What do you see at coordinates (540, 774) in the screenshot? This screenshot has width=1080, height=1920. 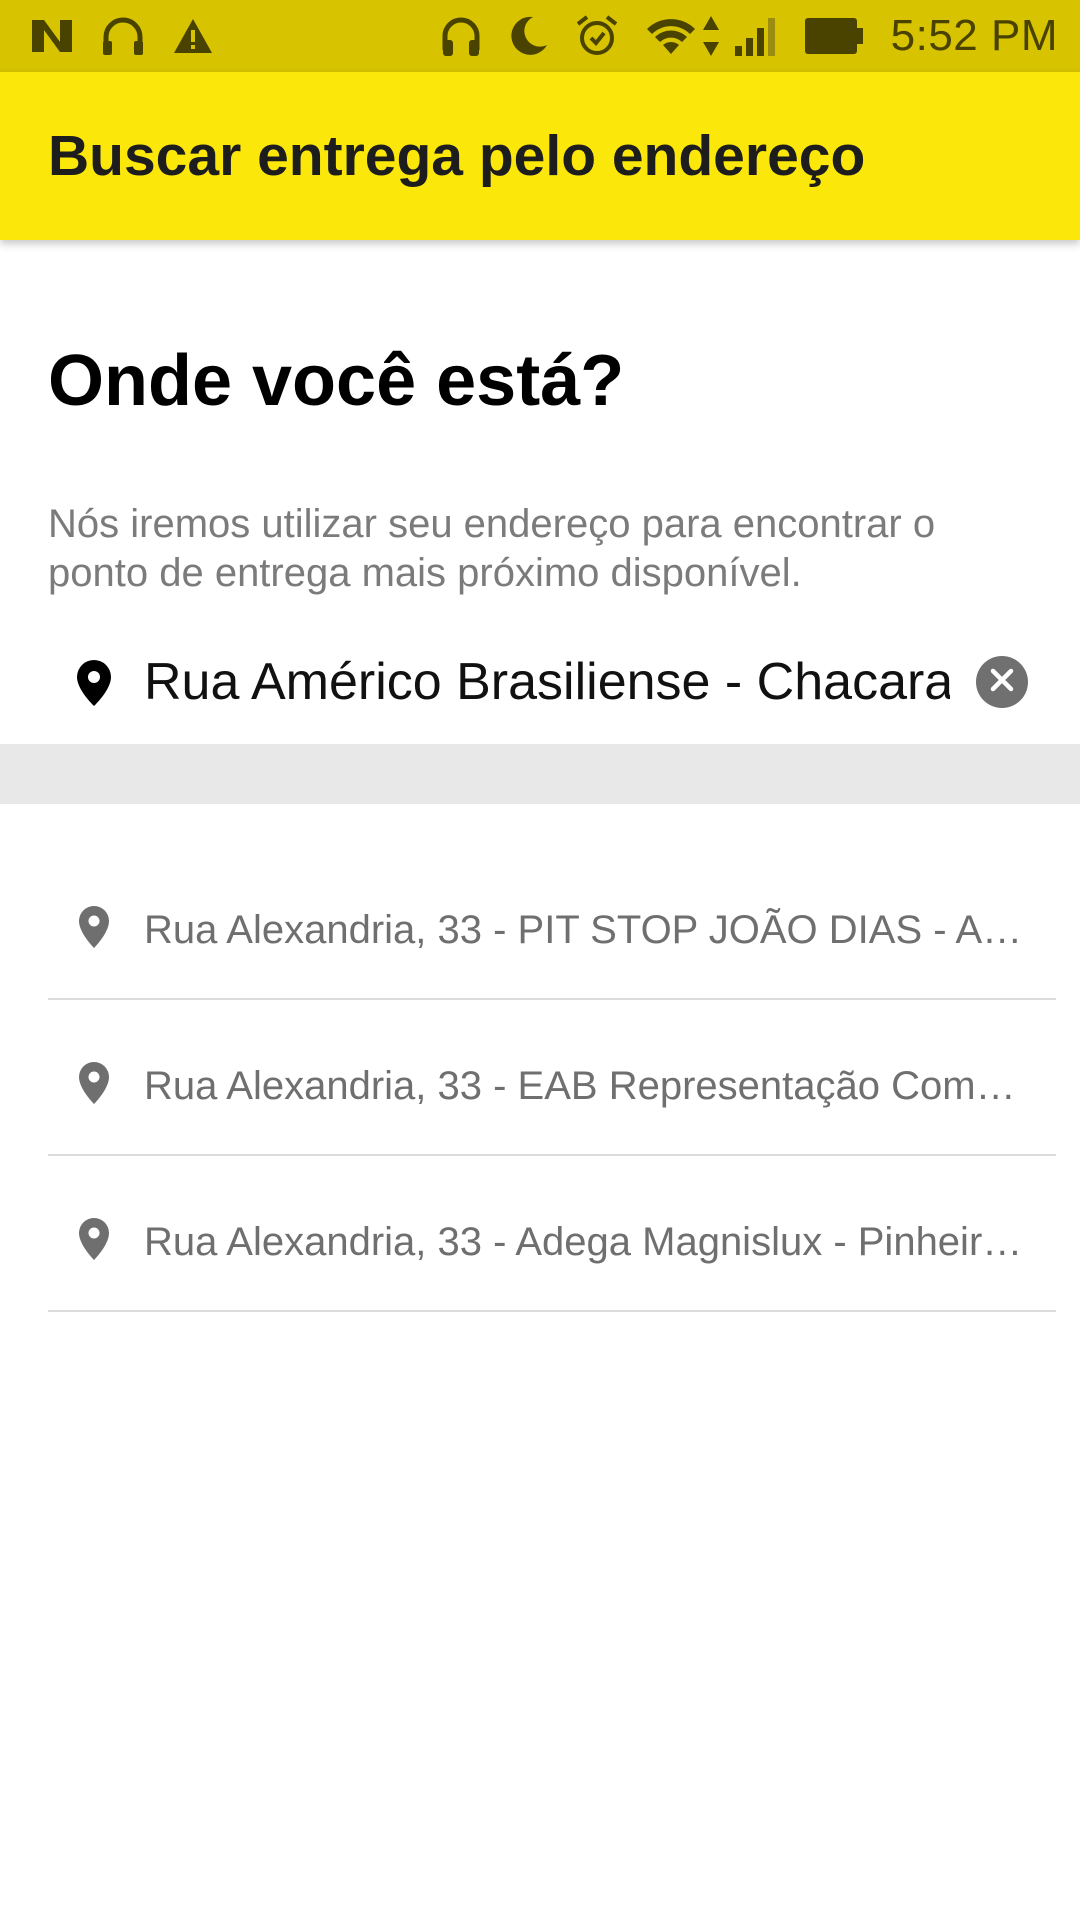 I see `section-divider` at bounding box center [540, 774].